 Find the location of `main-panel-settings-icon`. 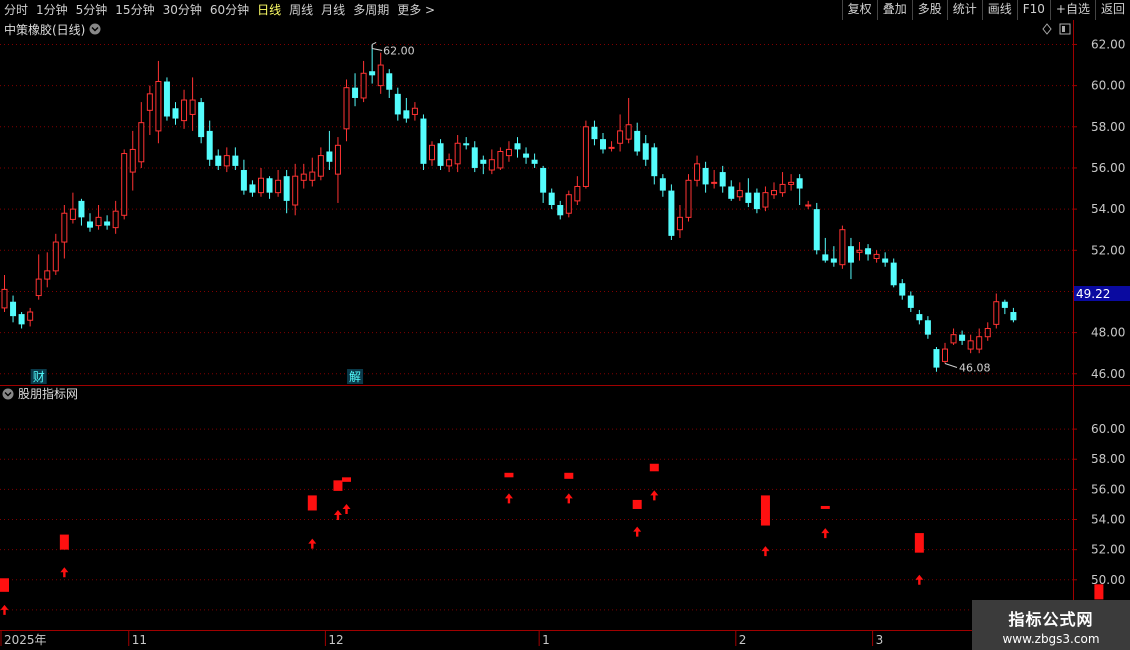

main-panel-settings-icon is located at coordinates (95, 29).